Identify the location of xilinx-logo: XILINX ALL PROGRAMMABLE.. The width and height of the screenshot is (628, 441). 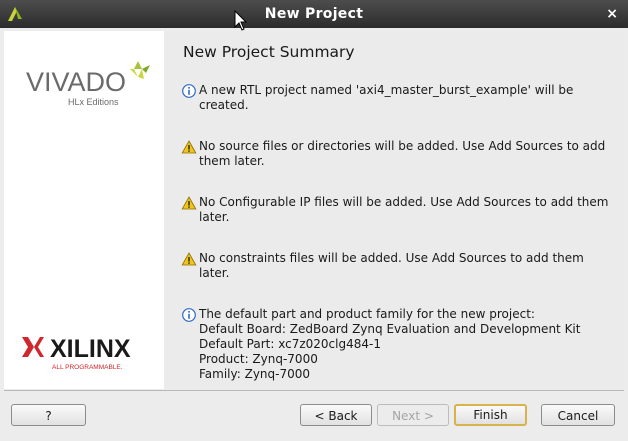
(76, 353).